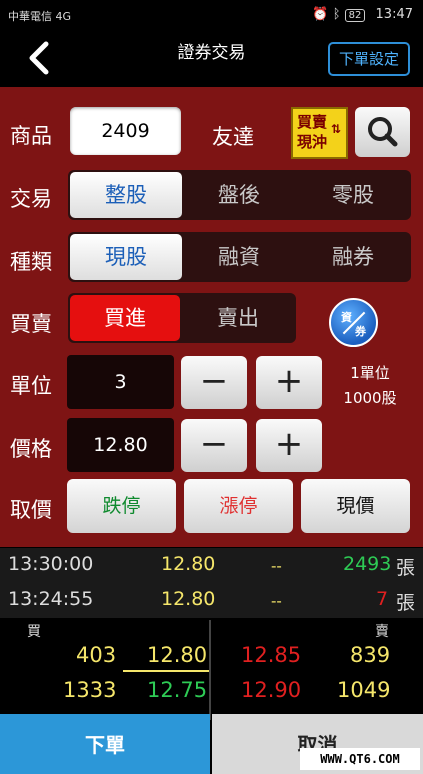 The height and width of the screenshot is (774, 423). What do you see at coordinates (31, 262) in the screenshot?
I see `type-label: 種類` at bounding box center [31, 262].